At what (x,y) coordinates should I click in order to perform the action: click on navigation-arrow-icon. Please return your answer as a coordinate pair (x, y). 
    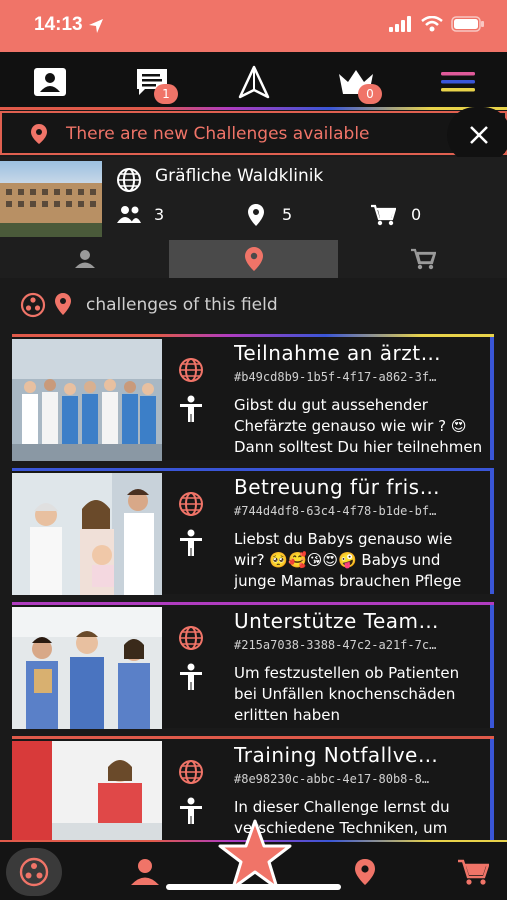
    Looking at the image, I should click on (254, 82).